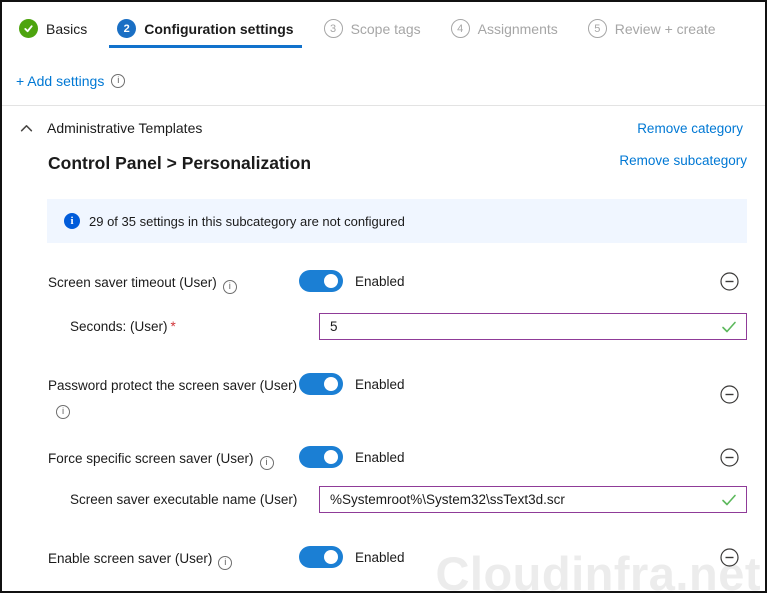 The width and height of the screenshot is (767, 601). I want to click on child-setting-row: Seconds: (User) *, so click(383, 326).